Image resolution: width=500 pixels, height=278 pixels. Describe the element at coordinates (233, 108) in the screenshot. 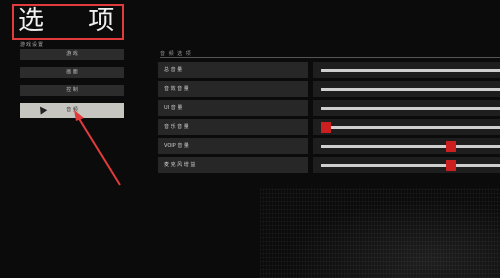

I see `setting-label: UI 音 量` at that location.